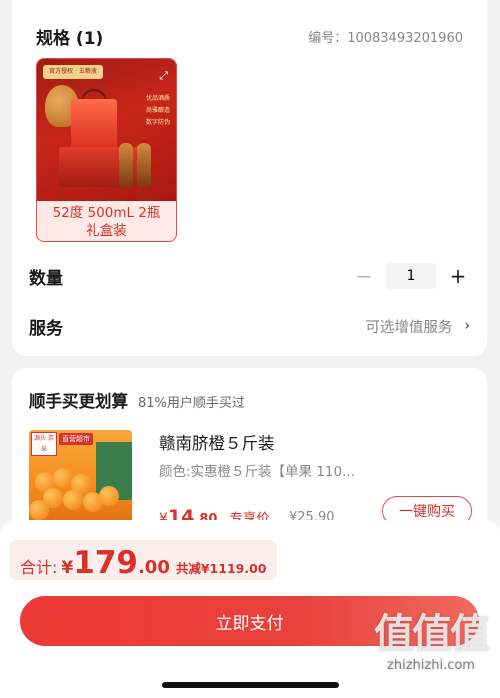  Describe the element at coordinates (405, 38) in the screenshot. I see `product-code-value: 10083493201960` at that location.